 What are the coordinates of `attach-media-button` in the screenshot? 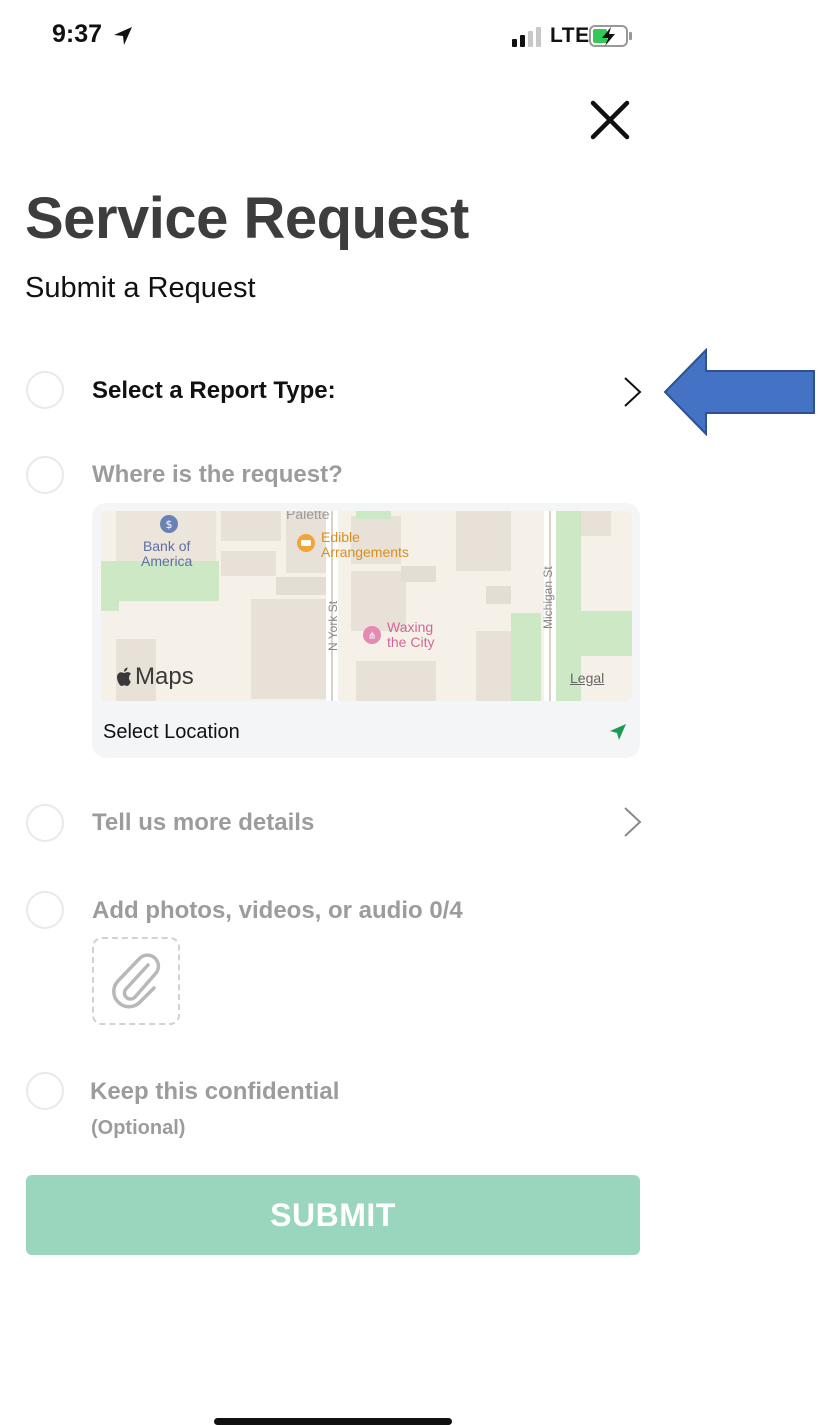 It's located at (136, 981).